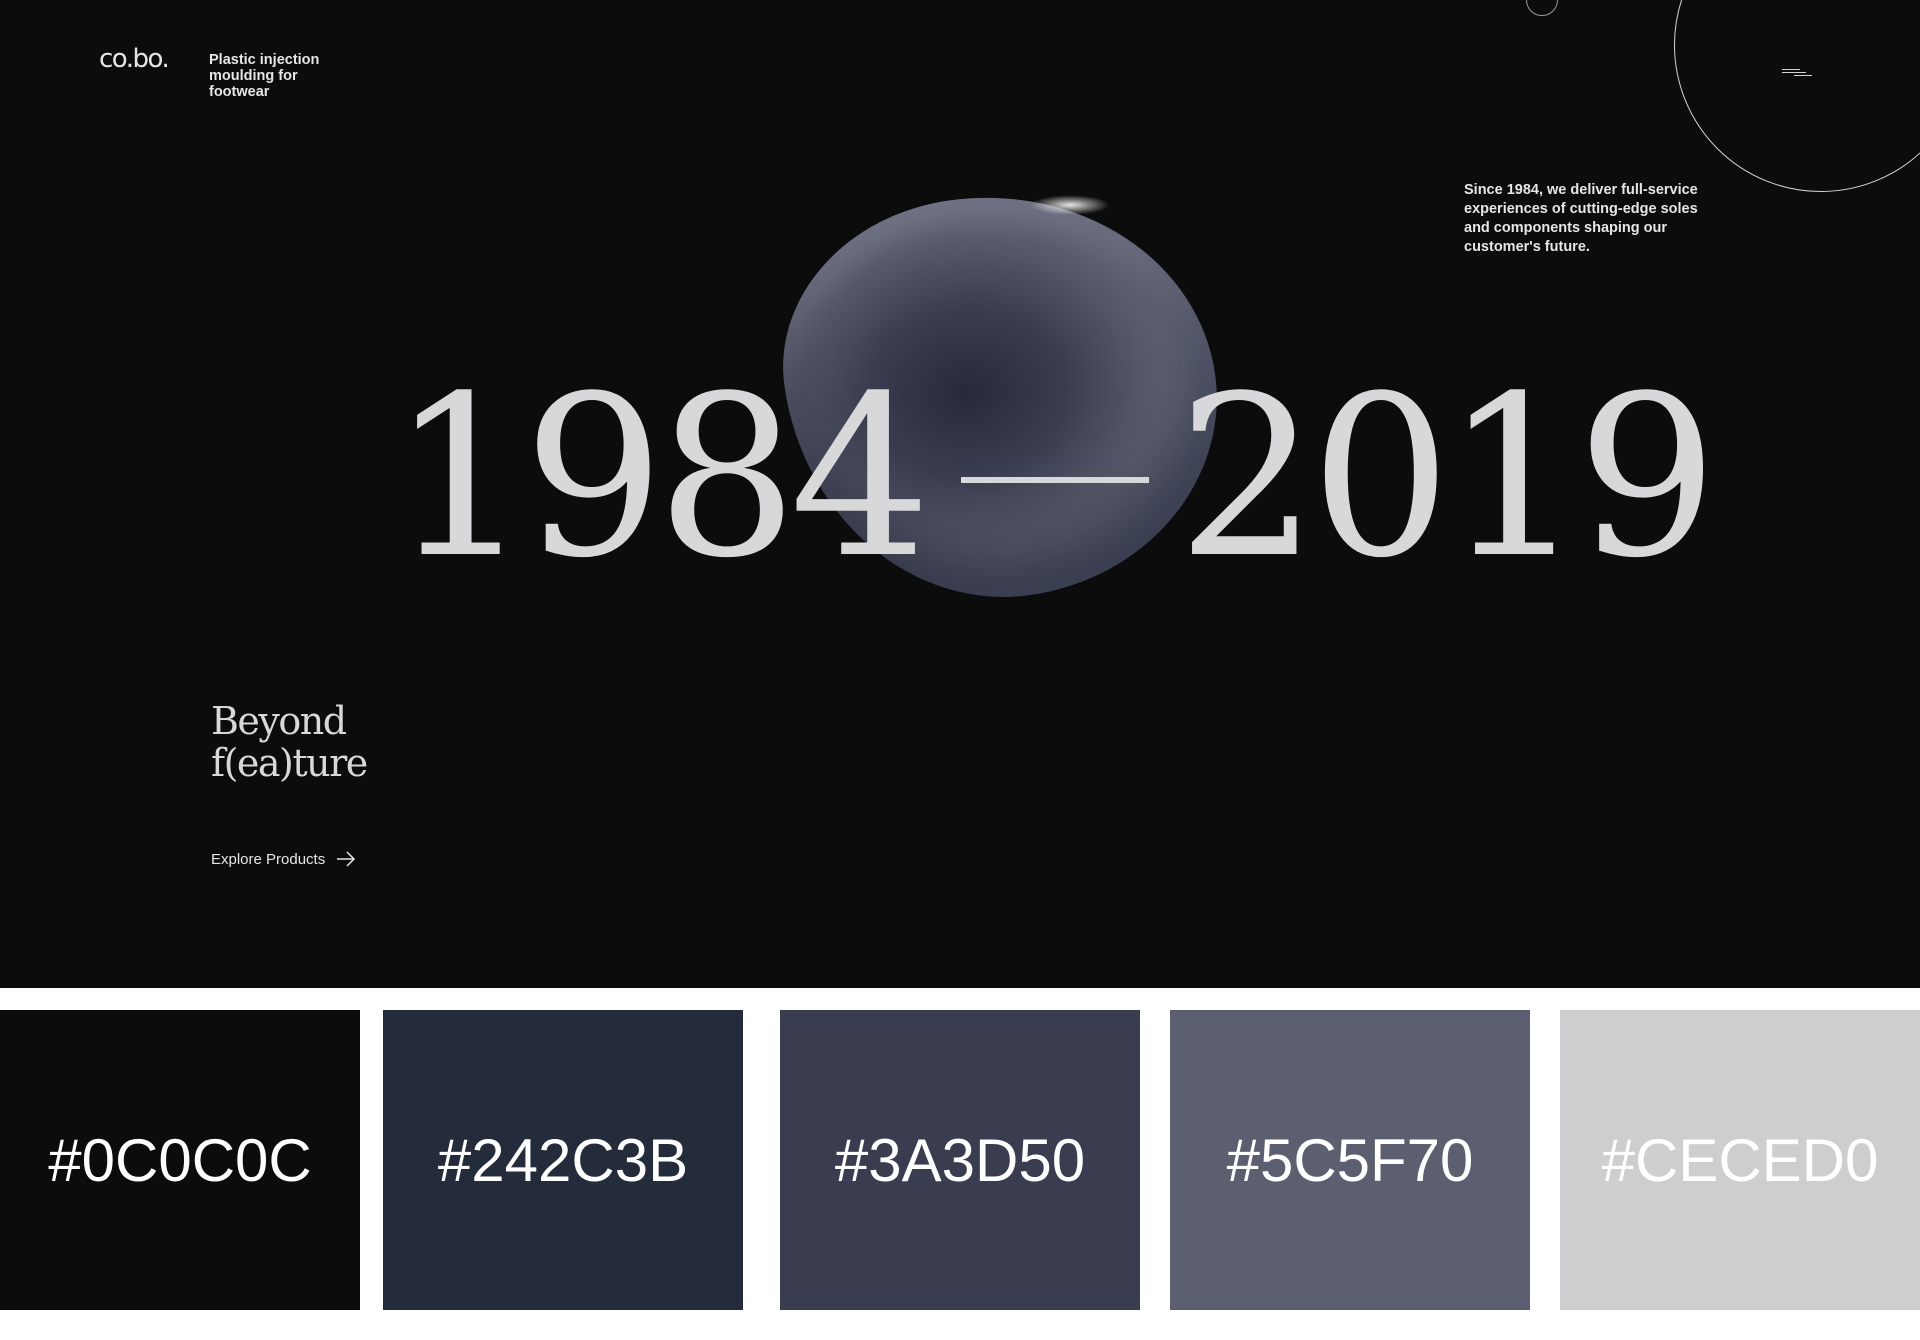  I want to click on color-swatch: #242C3B, so click(563, 1160).